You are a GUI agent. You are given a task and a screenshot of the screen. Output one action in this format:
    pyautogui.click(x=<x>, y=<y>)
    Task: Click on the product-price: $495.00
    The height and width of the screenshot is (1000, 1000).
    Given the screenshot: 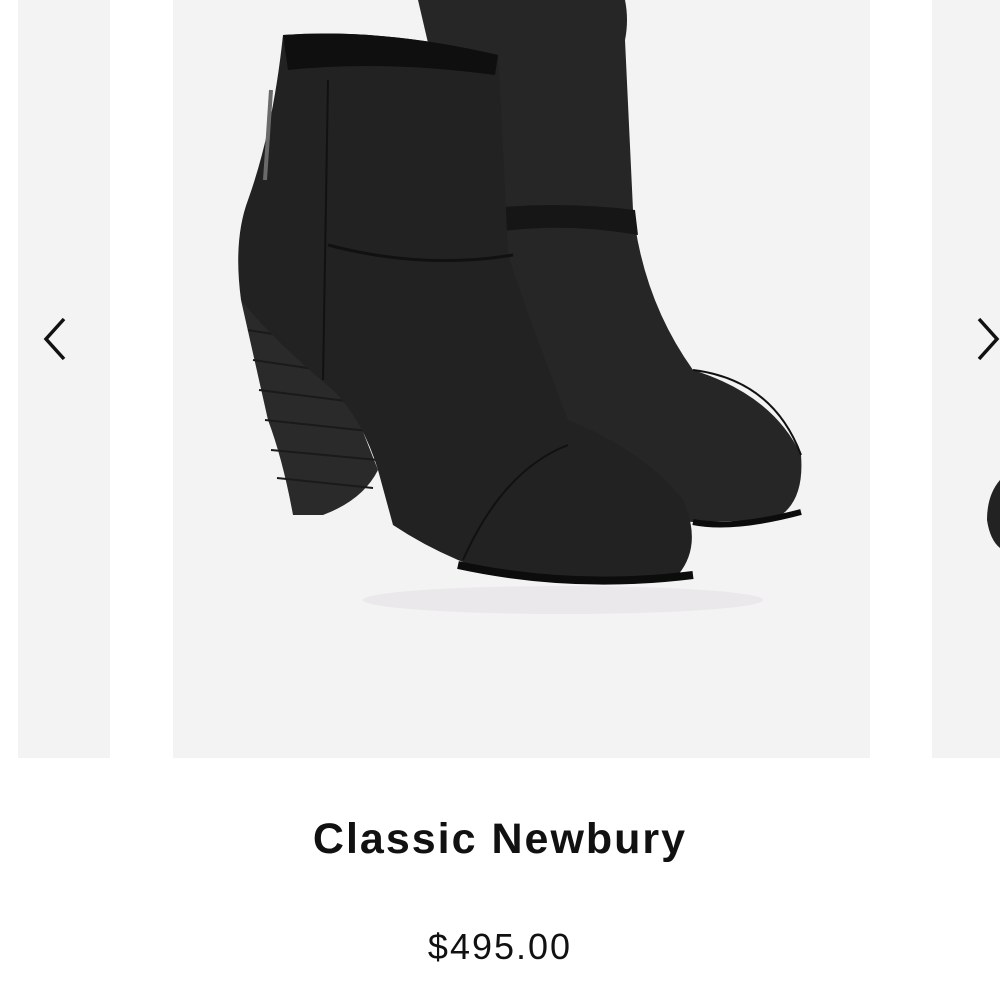 What is the action you would take?
    pyautogui.click(x=500, y=946)
    